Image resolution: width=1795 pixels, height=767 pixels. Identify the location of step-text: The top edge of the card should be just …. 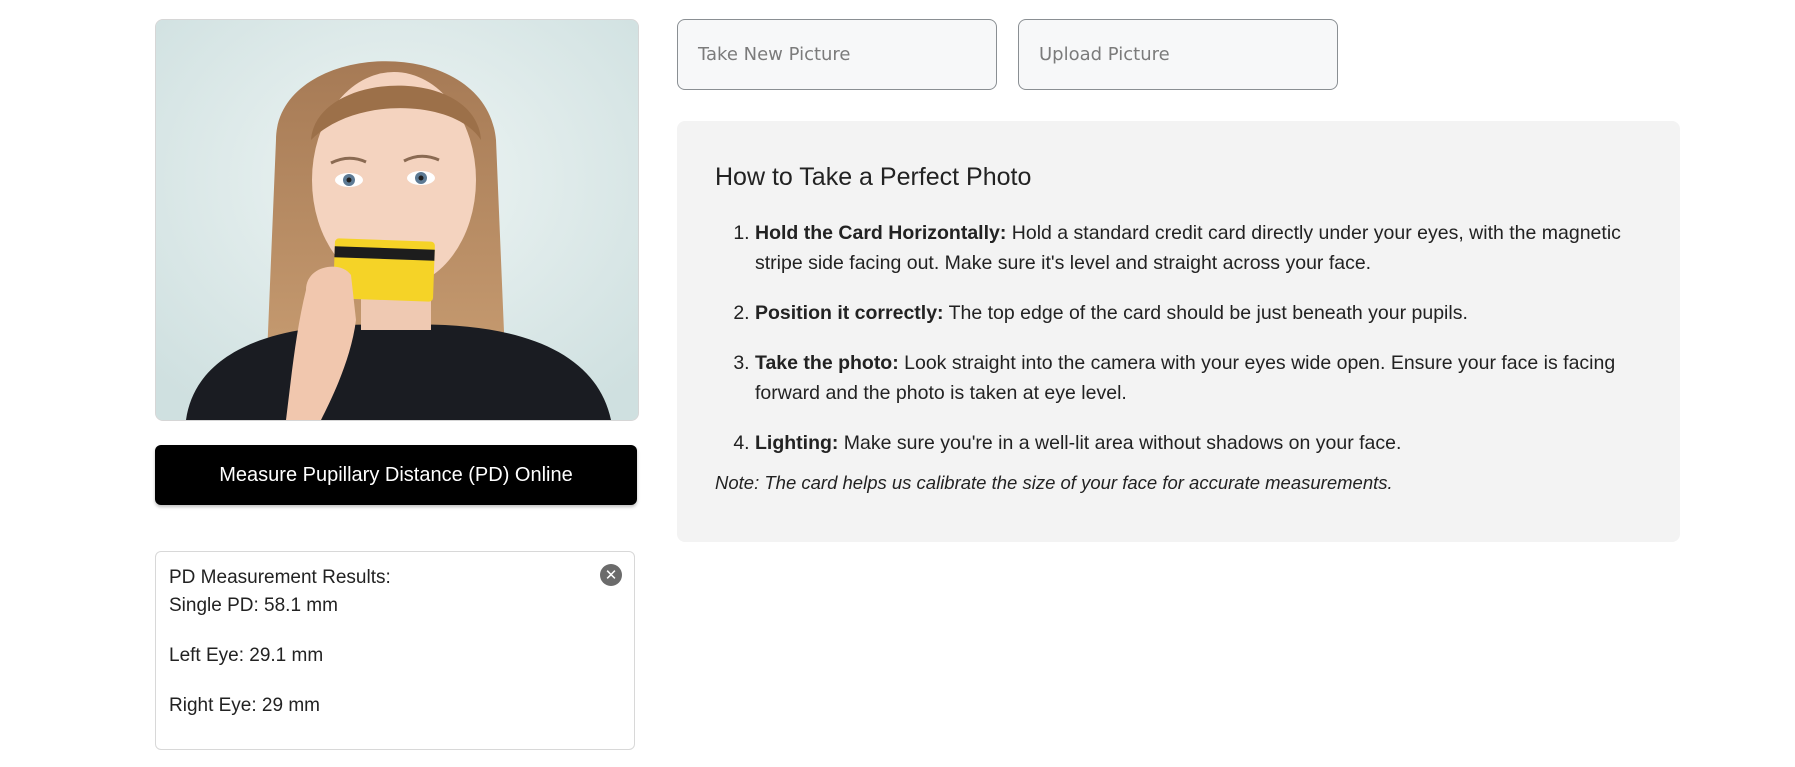
(1205, 313).